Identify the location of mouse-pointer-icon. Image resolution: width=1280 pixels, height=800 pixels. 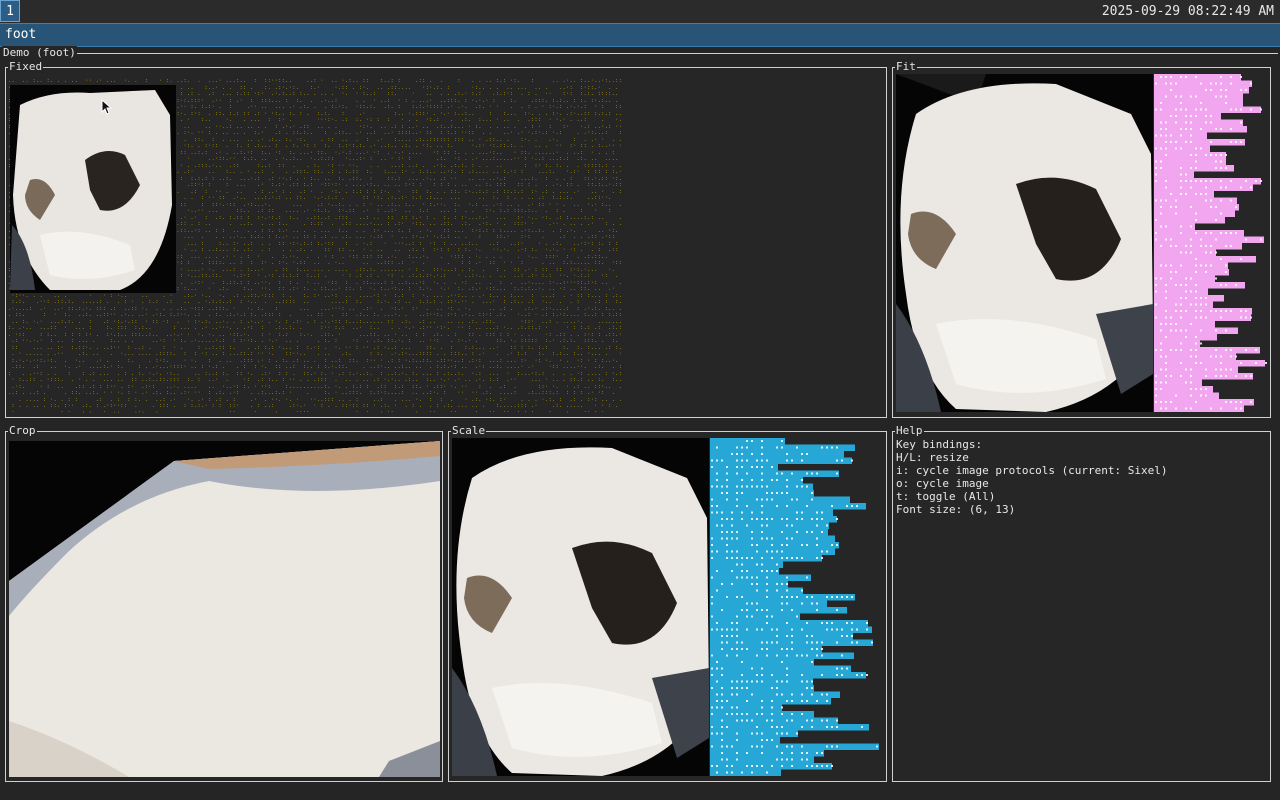
(107, 107).